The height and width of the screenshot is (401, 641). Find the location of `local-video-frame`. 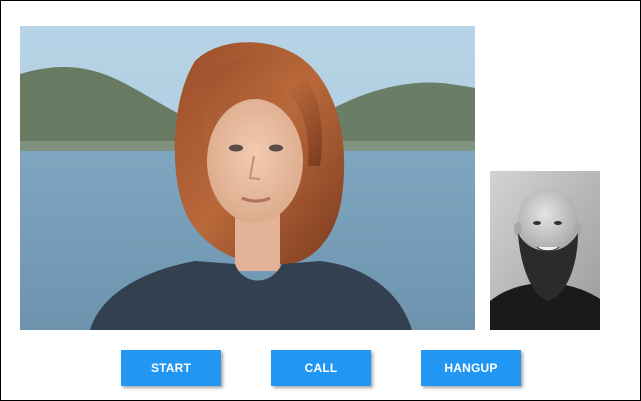

local-video-frame is located at coordinates (545, 250).